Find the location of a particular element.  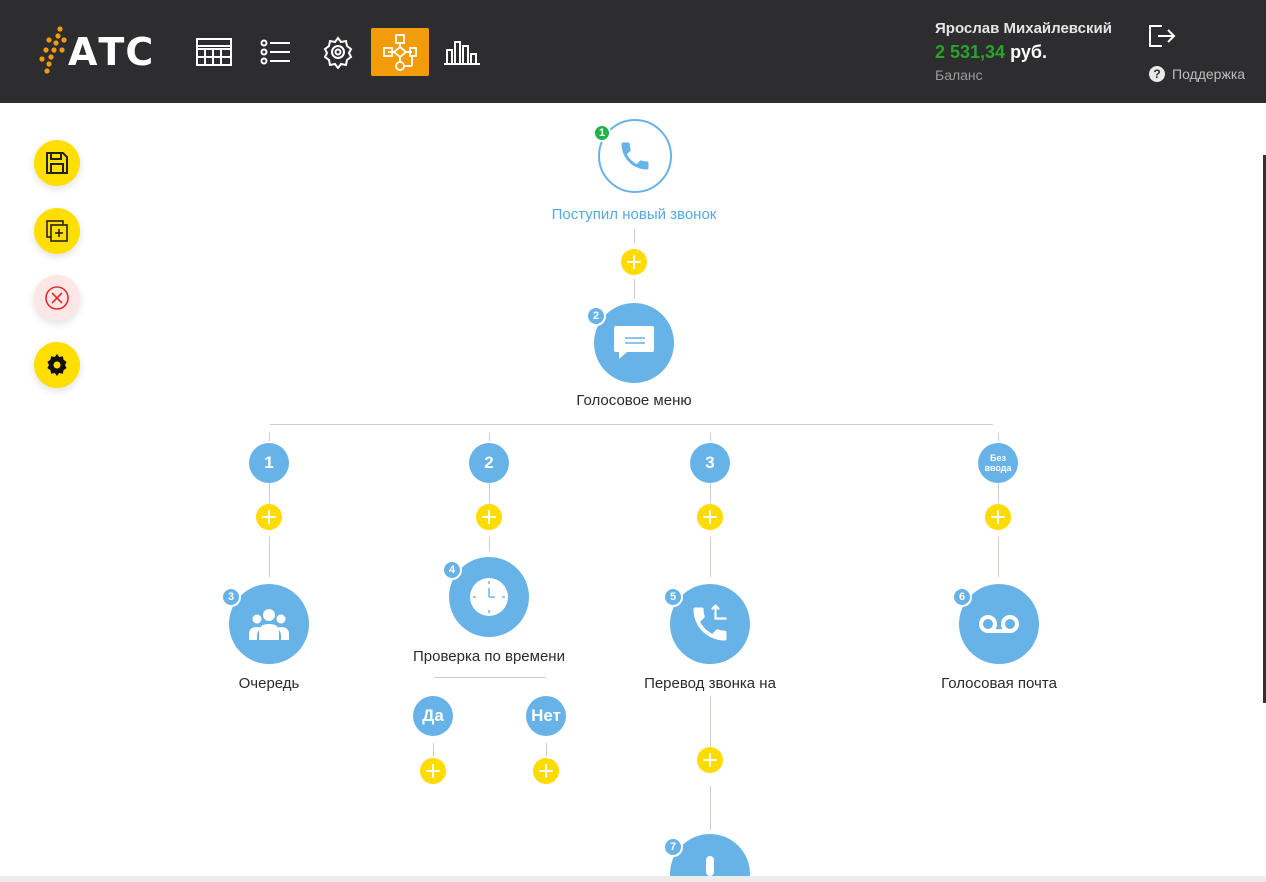

bar-chart-icon is located at coordinates (462, 53).